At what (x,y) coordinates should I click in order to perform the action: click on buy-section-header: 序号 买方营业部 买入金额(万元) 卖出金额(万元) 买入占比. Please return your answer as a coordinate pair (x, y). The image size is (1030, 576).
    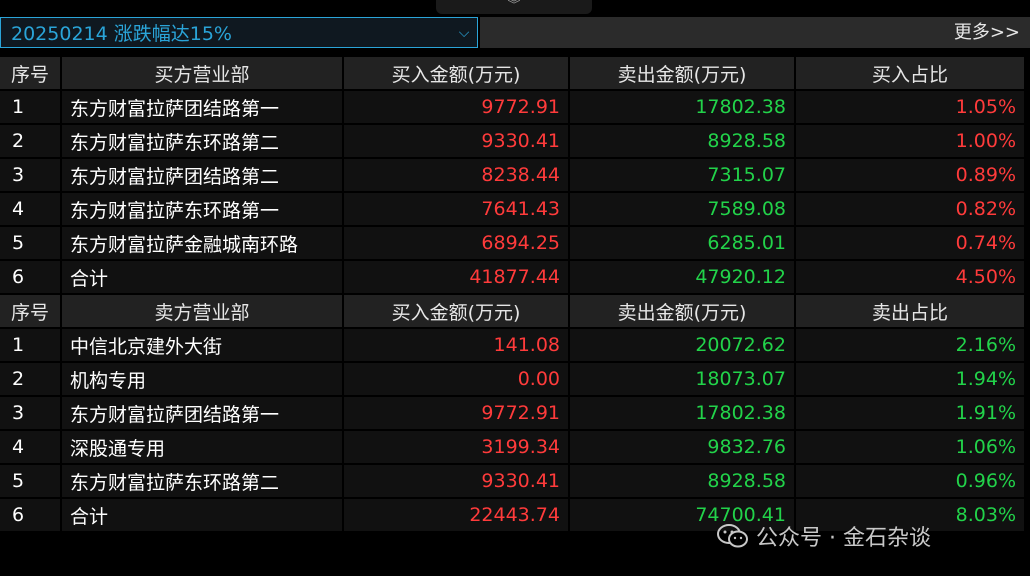
    Looking at the image, I should click on (513, 74).